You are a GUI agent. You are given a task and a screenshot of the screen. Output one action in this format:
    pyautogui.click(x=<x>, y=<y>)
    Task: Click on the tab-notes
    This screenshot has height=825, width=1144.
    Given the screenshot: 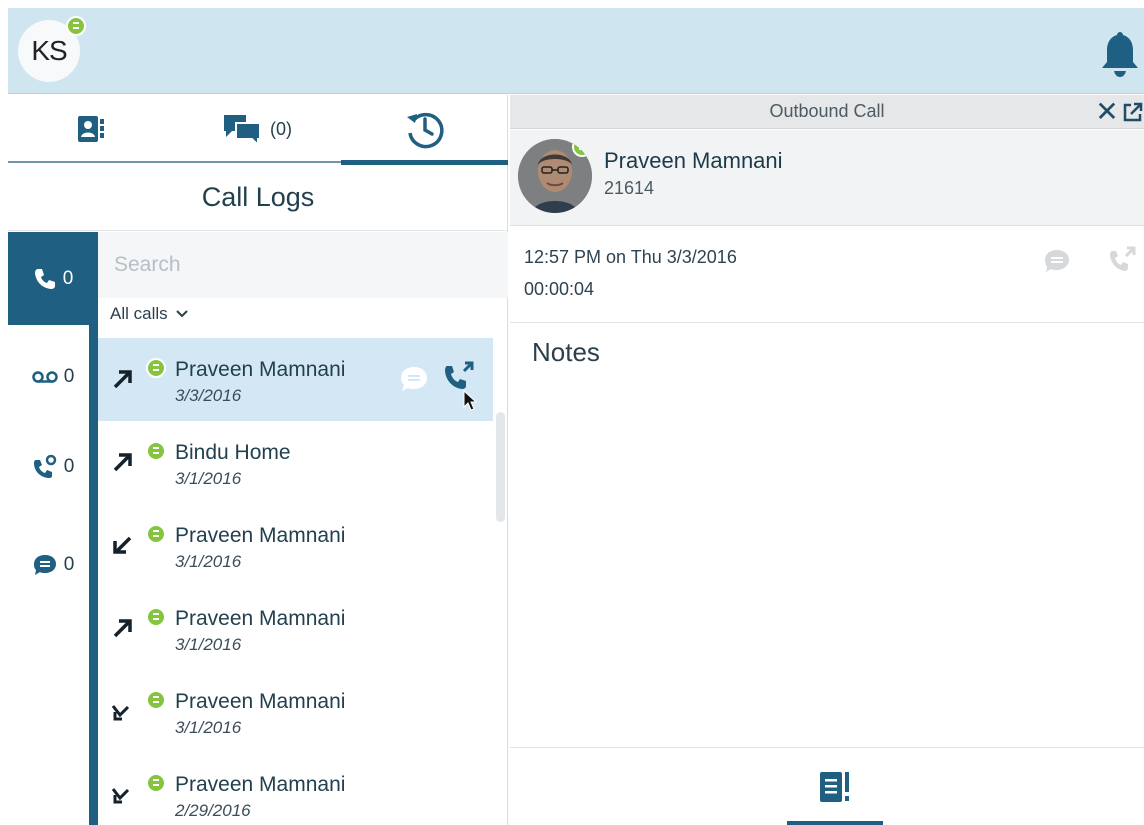 What is the action you would take?
    pyautogui.click(x=835, y=786)
    